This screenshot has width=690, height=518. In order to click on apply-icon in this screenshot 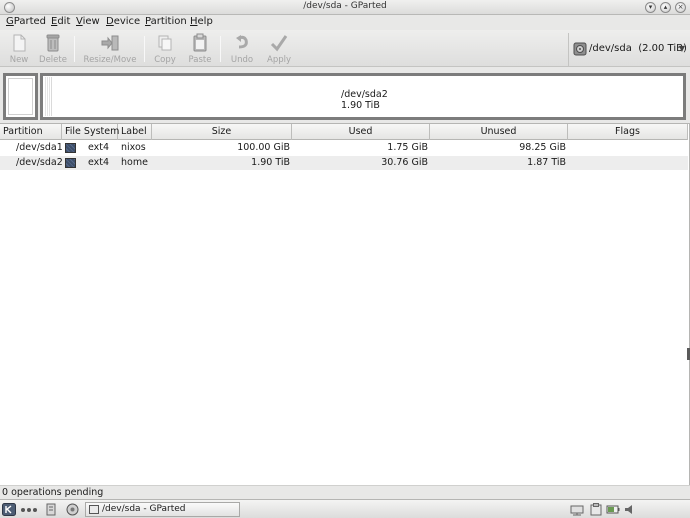, I will do `click(279, 43)`.